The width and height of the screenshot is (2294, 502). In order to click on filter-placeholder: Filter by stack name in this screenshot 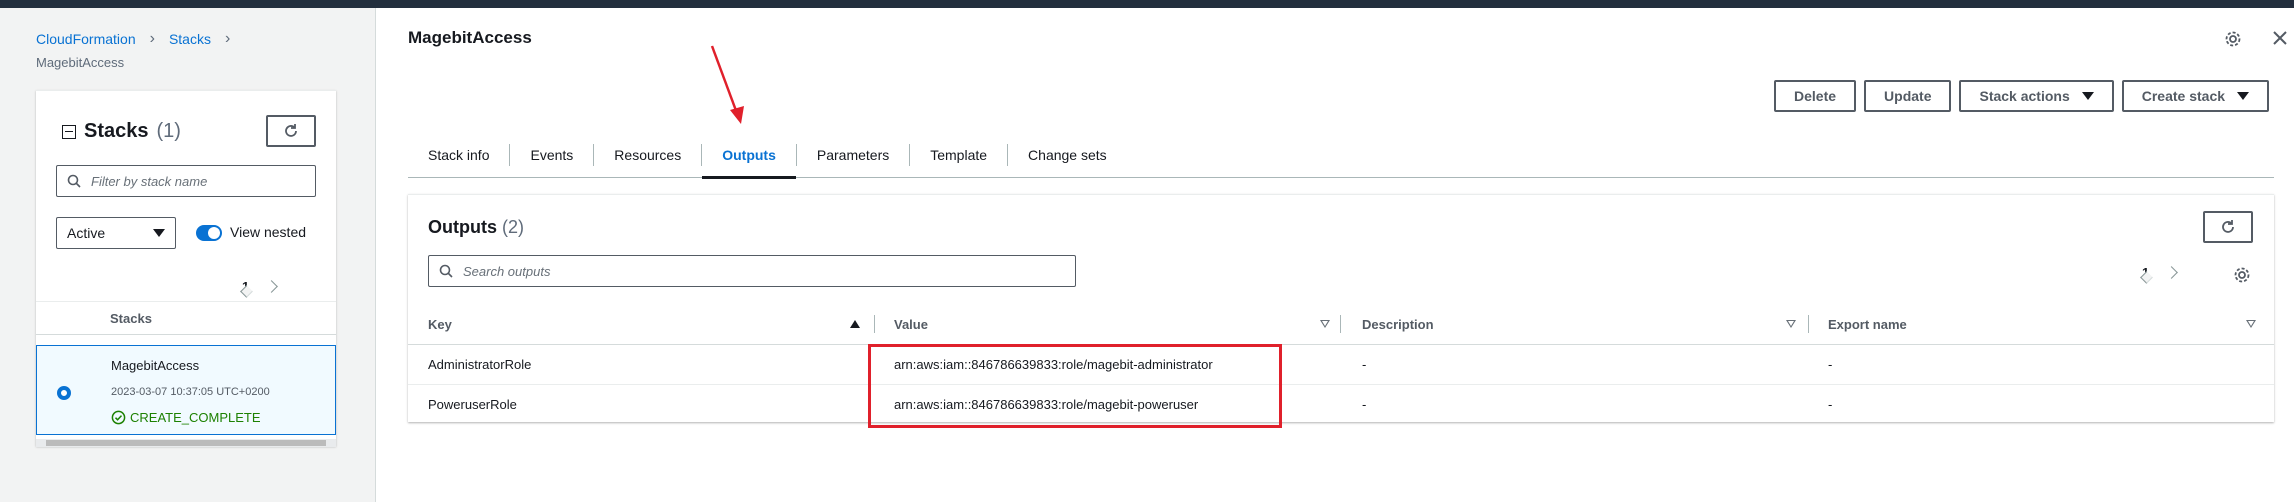, I will do `click(149, 181)`.